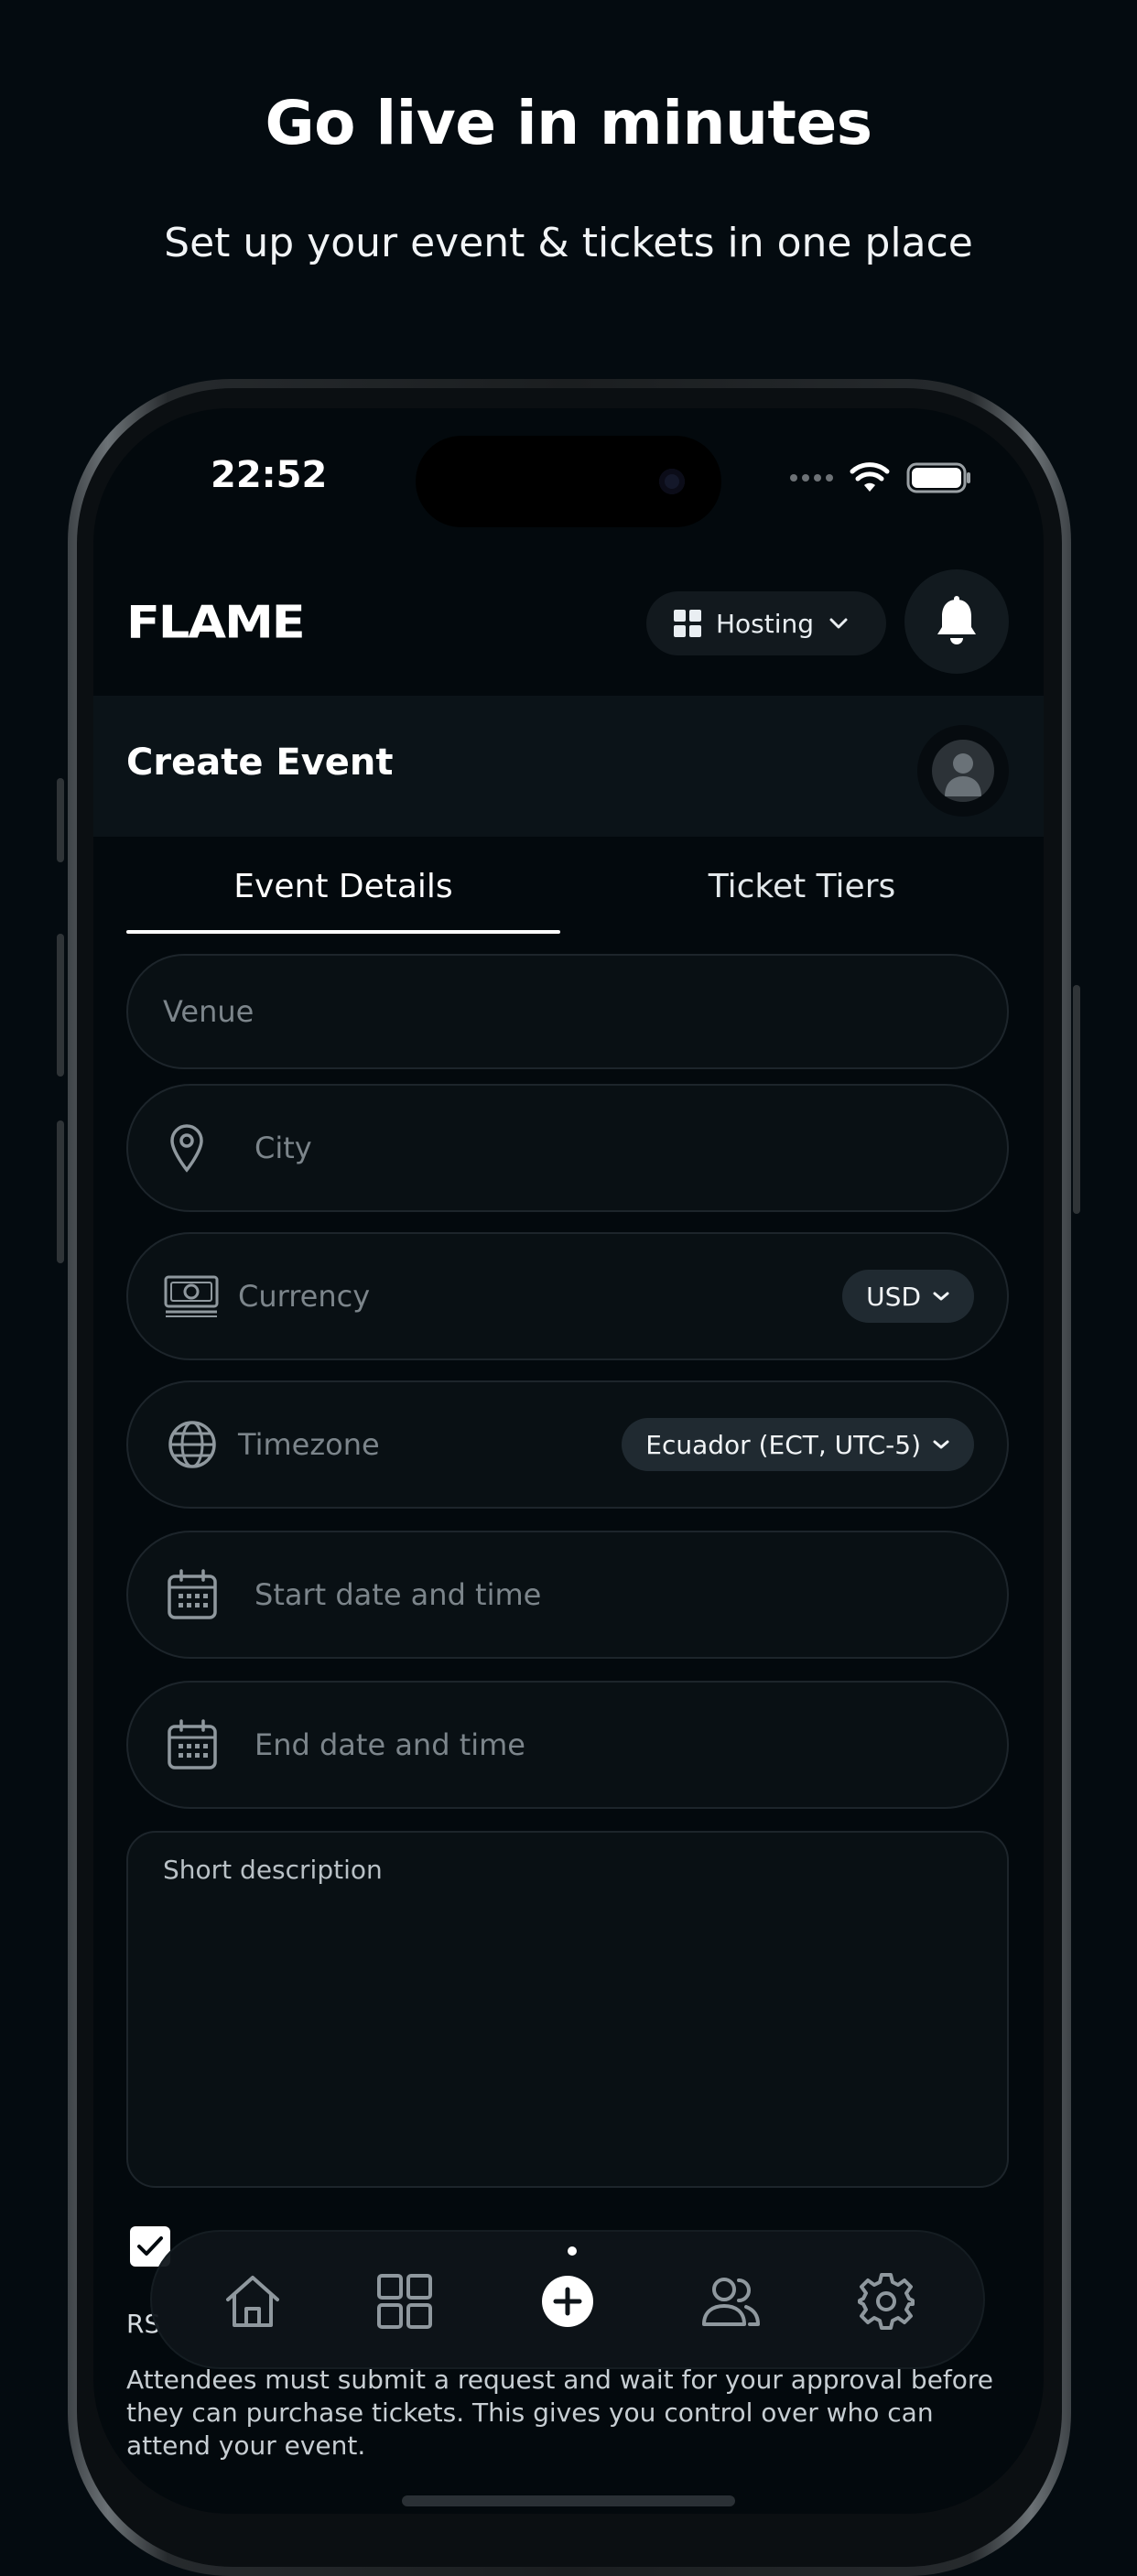 This screenshot has width=1137, height=2576. I want to click on nav-home, so click(253, 2301).